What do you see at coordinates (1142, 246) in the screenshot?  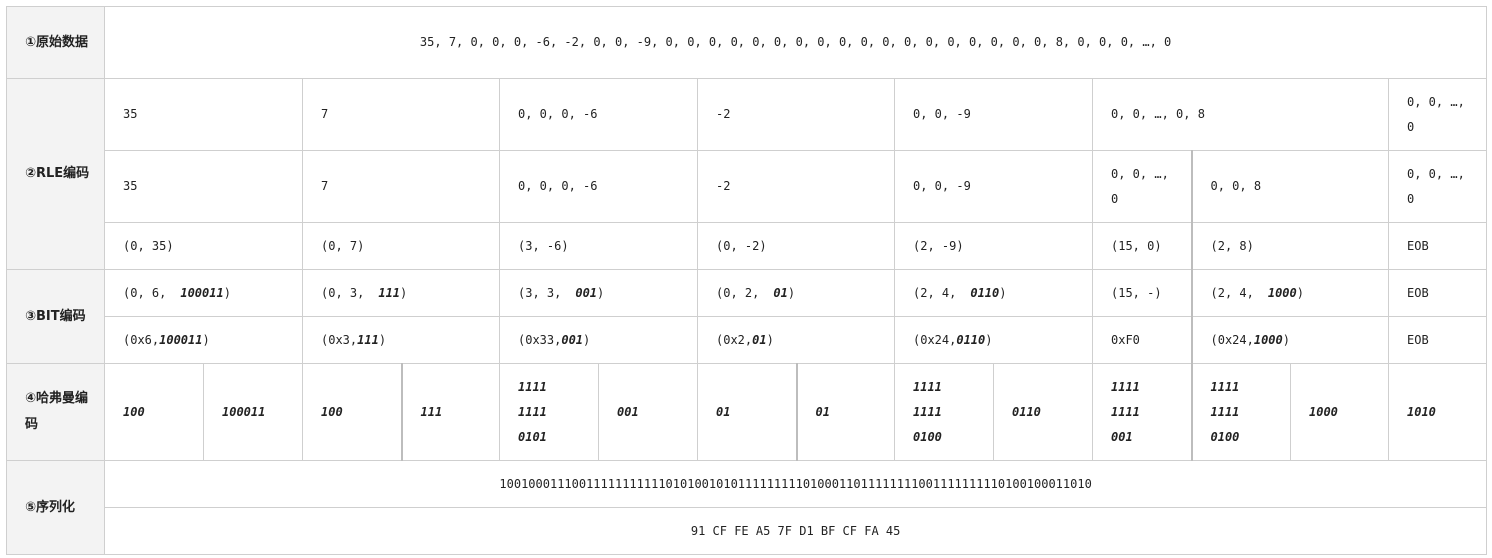 I see `rle3-cell: (15, 0)` at bounding box center [1142, 246].